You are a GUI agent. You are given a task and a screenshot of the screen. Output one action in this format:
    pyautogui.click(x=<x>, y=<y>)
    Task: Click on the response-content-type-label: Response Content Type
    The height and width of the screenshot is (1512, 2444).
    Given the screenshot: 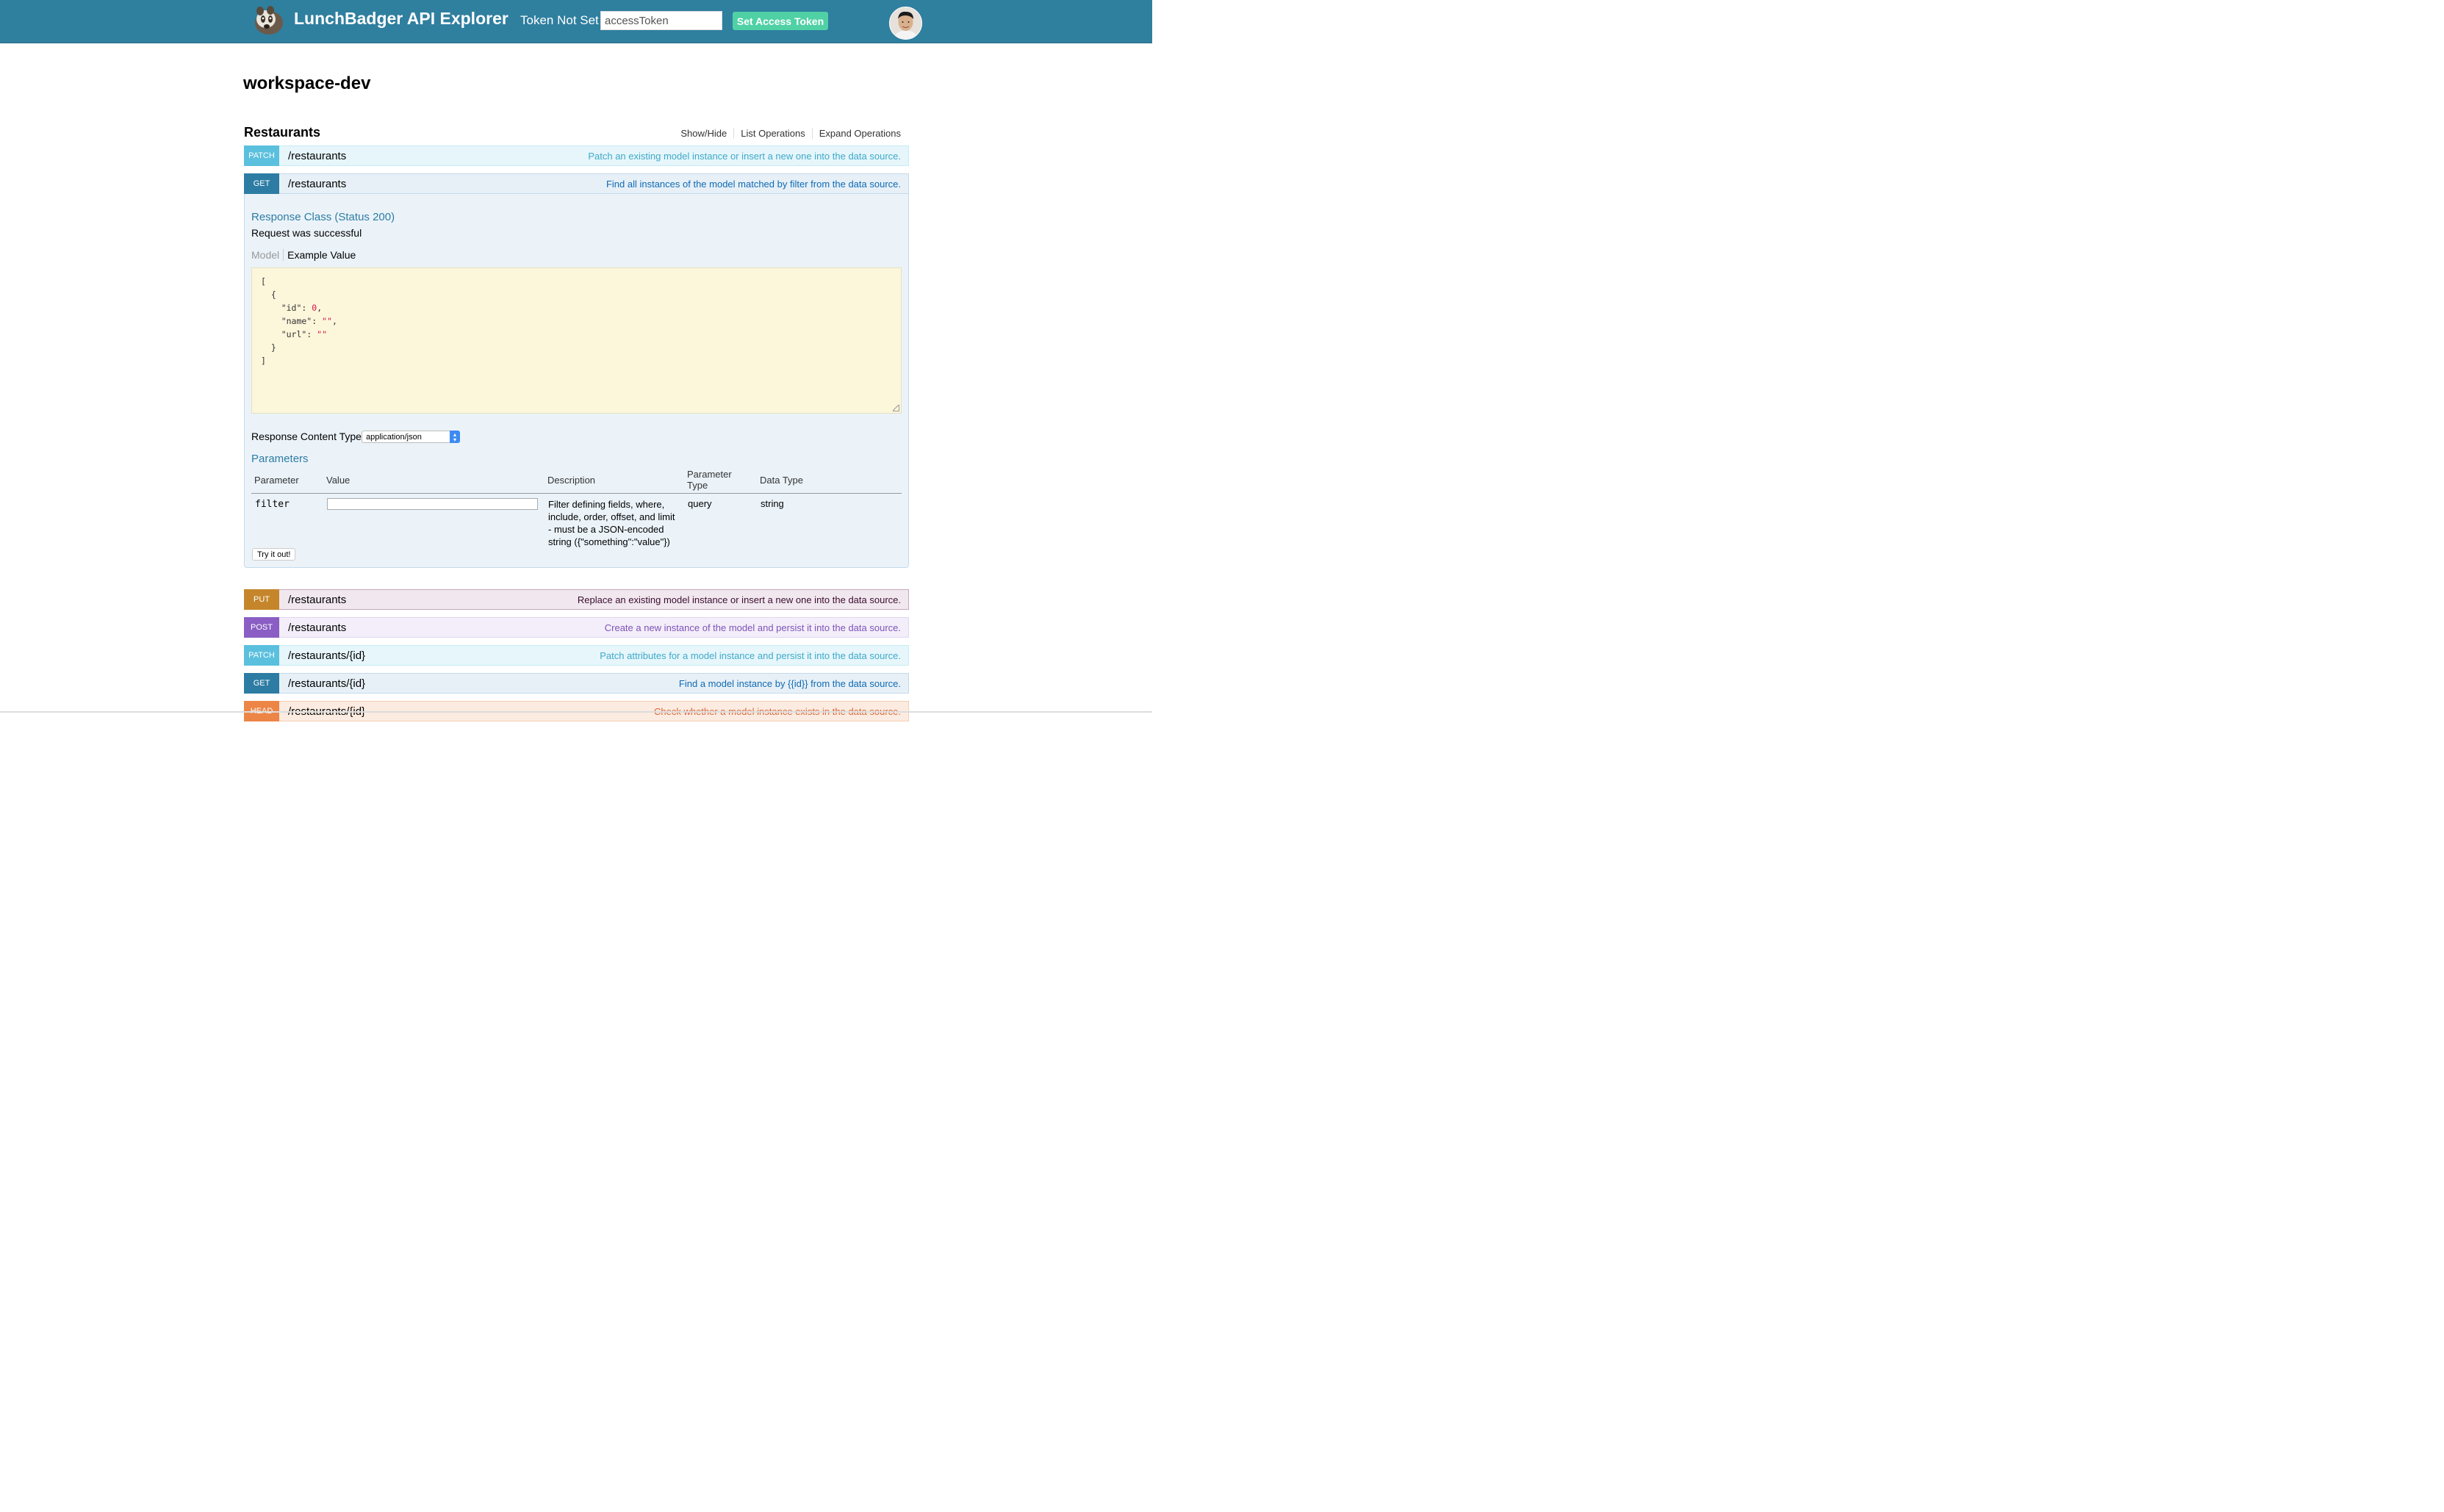 What is the action you would take?
    pyautogui.click(x=306, y=436)
    